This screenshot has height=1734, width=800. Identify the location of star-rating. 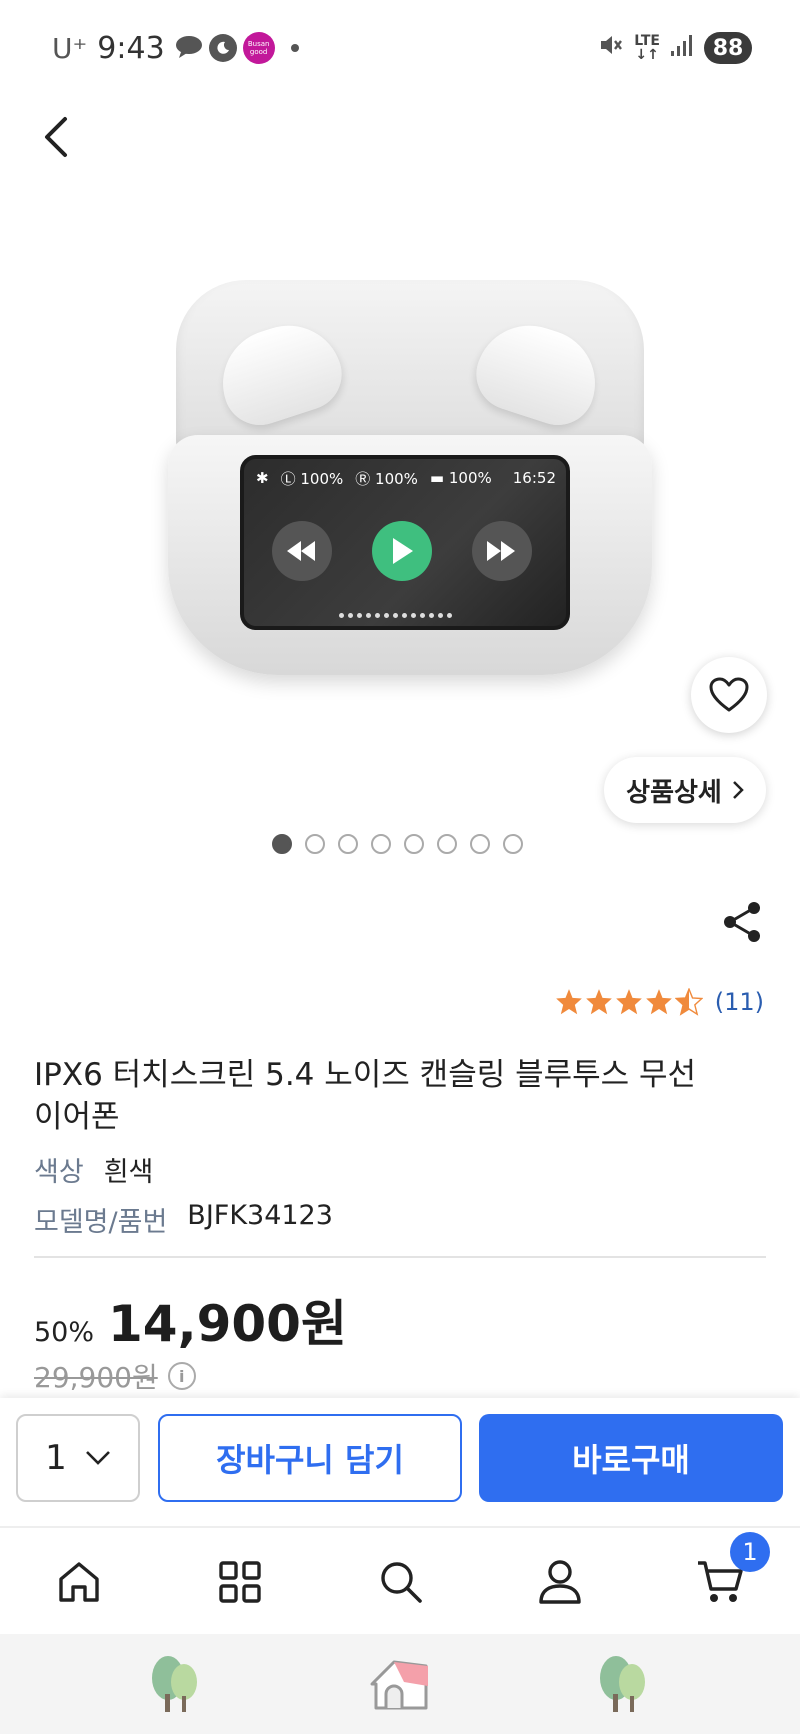
(629, 1002).